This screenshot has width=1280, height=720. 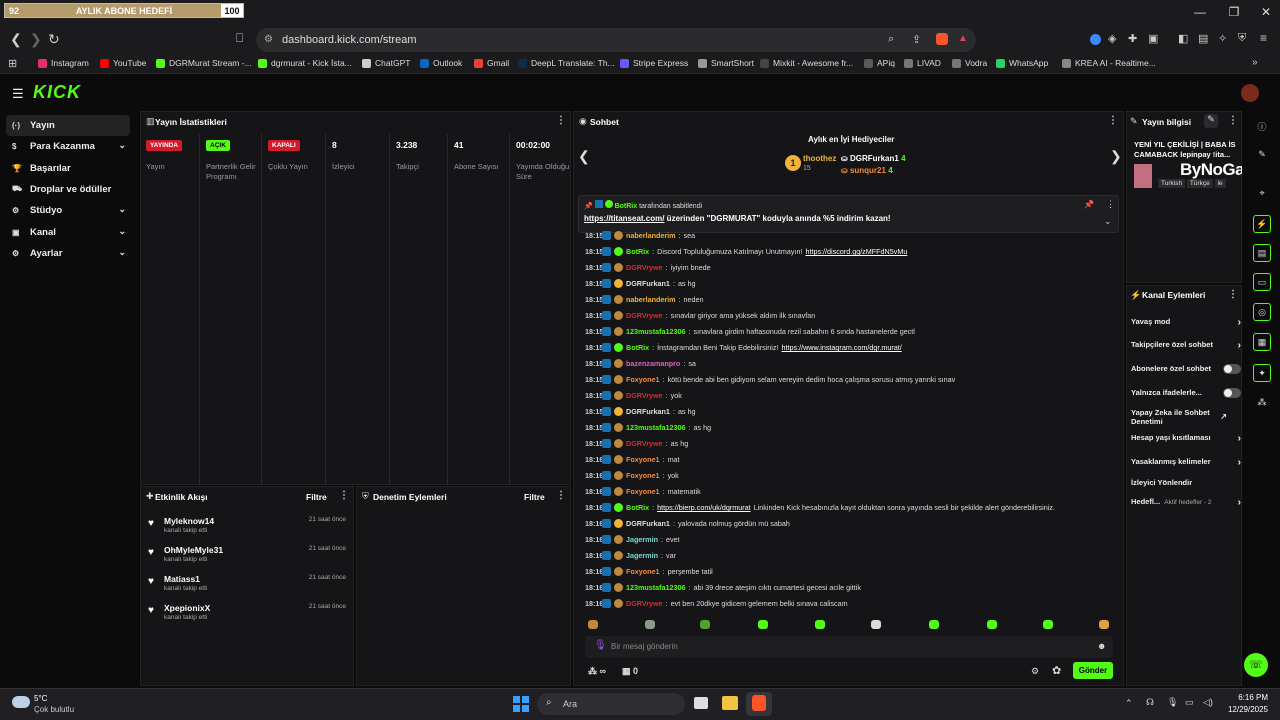 What do you see at coordinates (852, 475) in the screenshot?
I see `chat-message: 18:16 Foxyone1: yok` at bounding box center [852, 475].